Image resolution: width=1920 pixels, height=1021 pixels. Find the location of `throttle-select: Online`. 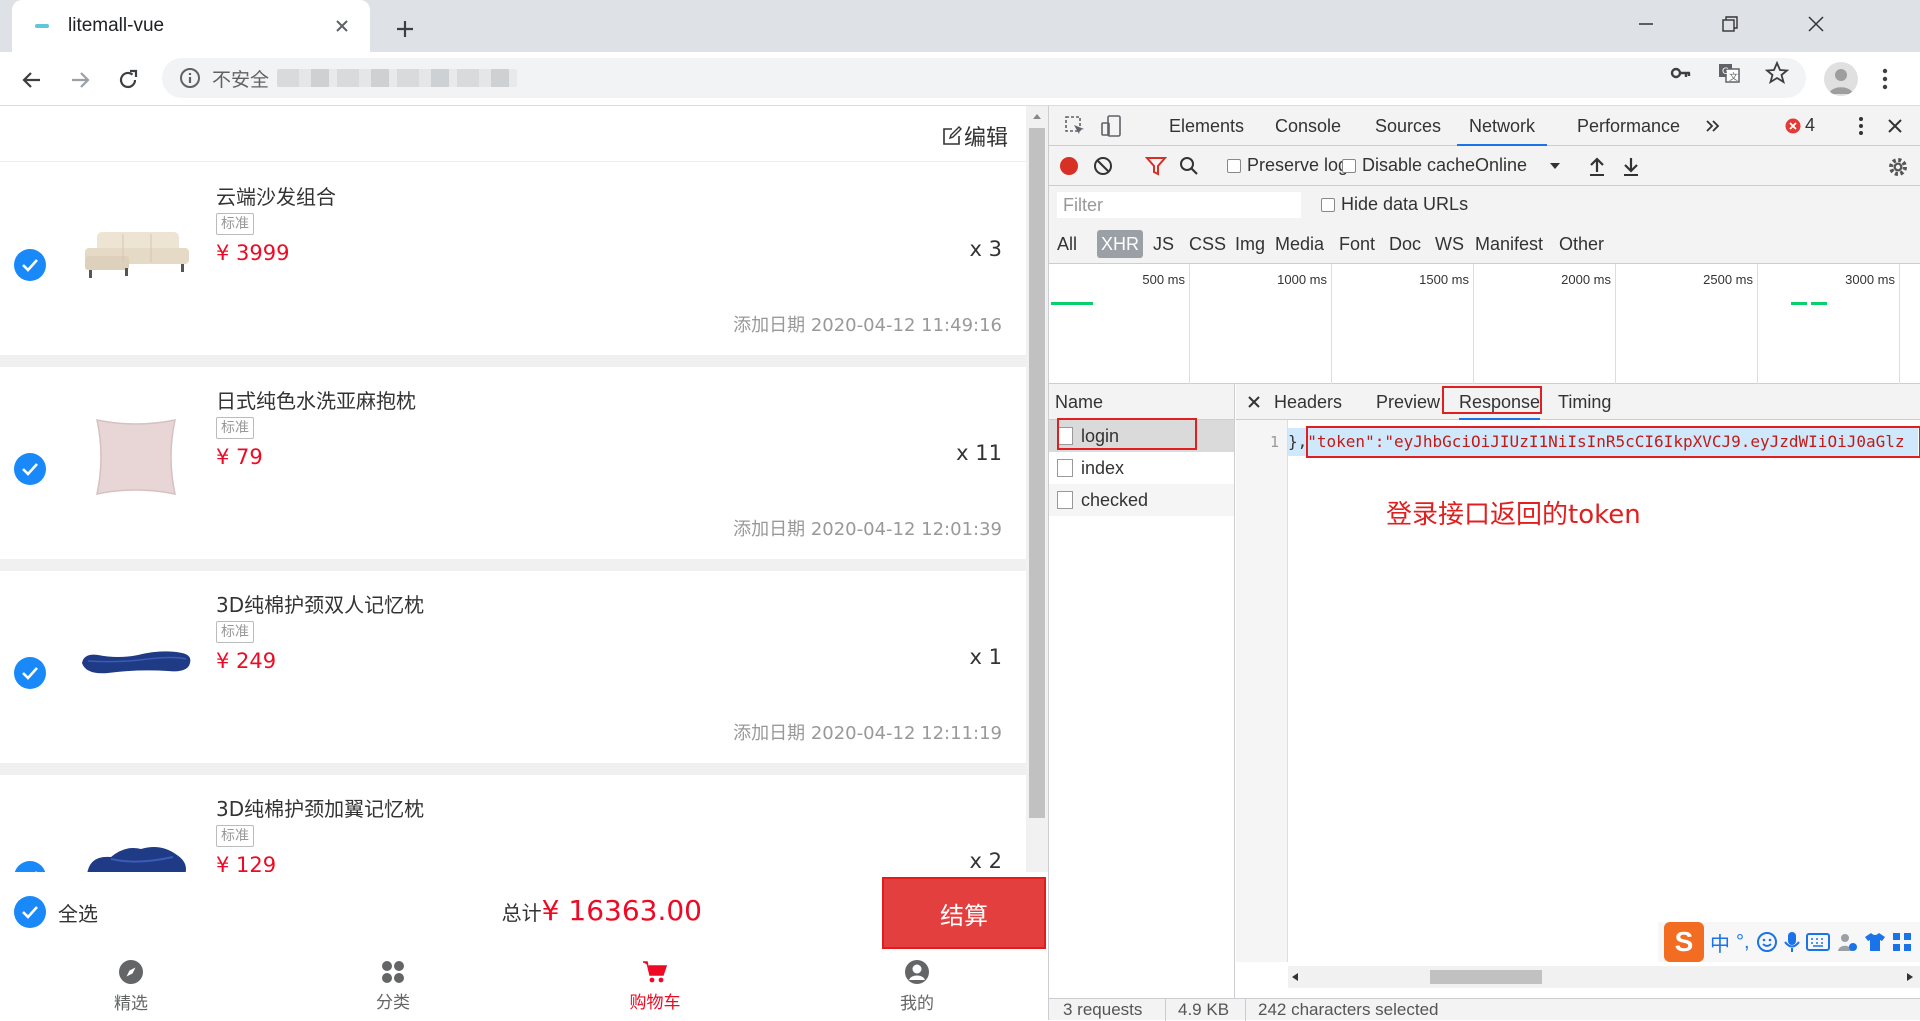

throttle-select: Online is located at coordinates (1501, 165).